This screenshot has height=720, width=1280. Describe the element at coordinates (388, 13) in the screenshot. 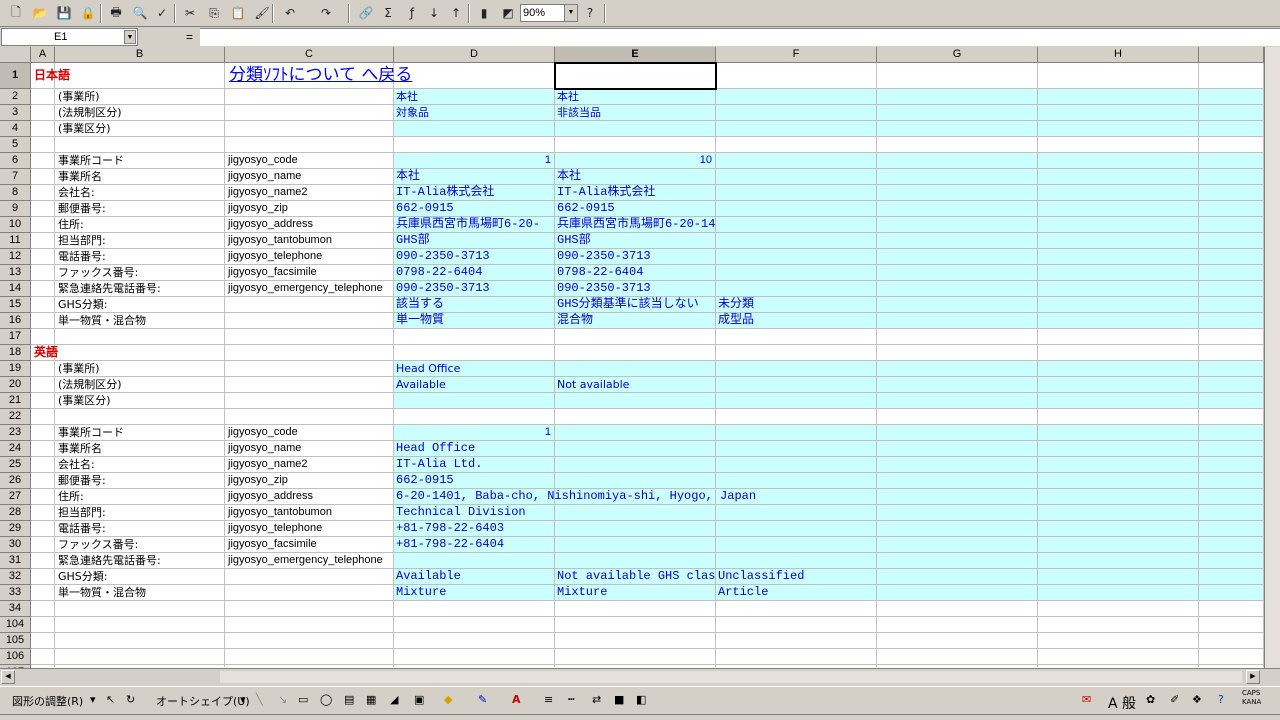

I see `autosum-icon: Σ` at that location.